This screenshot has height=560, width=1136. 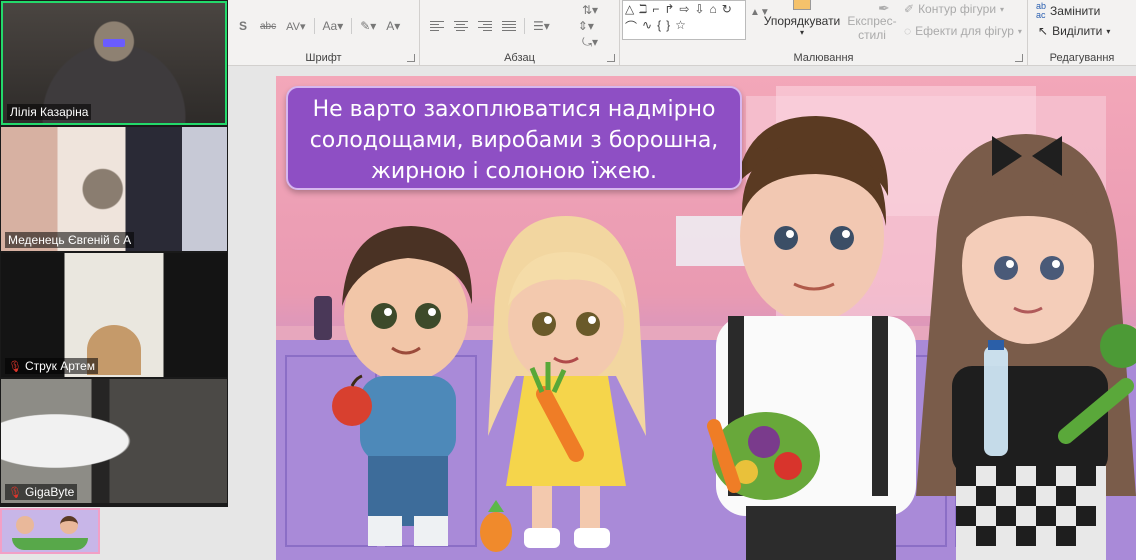 I want to click on shadow-button: S, so click(x=243, y=26).